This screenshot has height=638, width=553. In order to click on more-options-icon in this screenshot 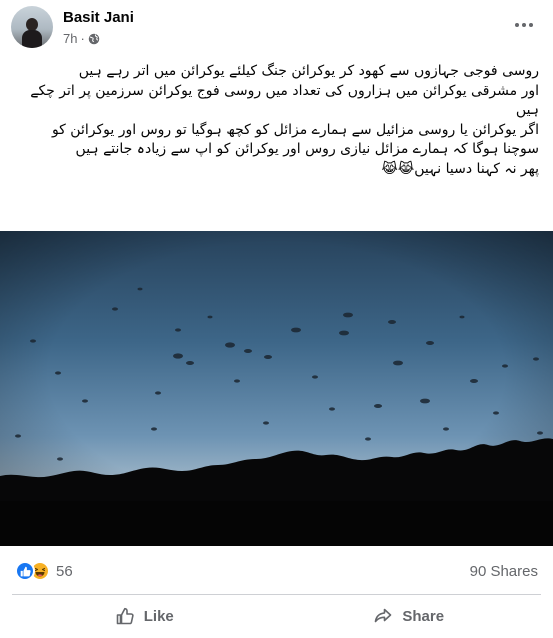, I will do `click(524, 25)`.